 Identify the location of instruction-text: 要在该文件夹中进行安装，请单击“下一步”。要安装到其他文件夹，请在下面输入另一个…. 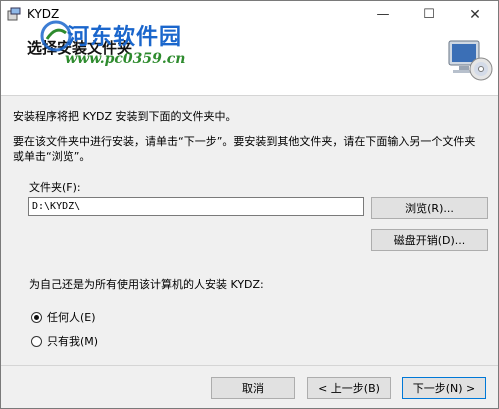
(244, 149).